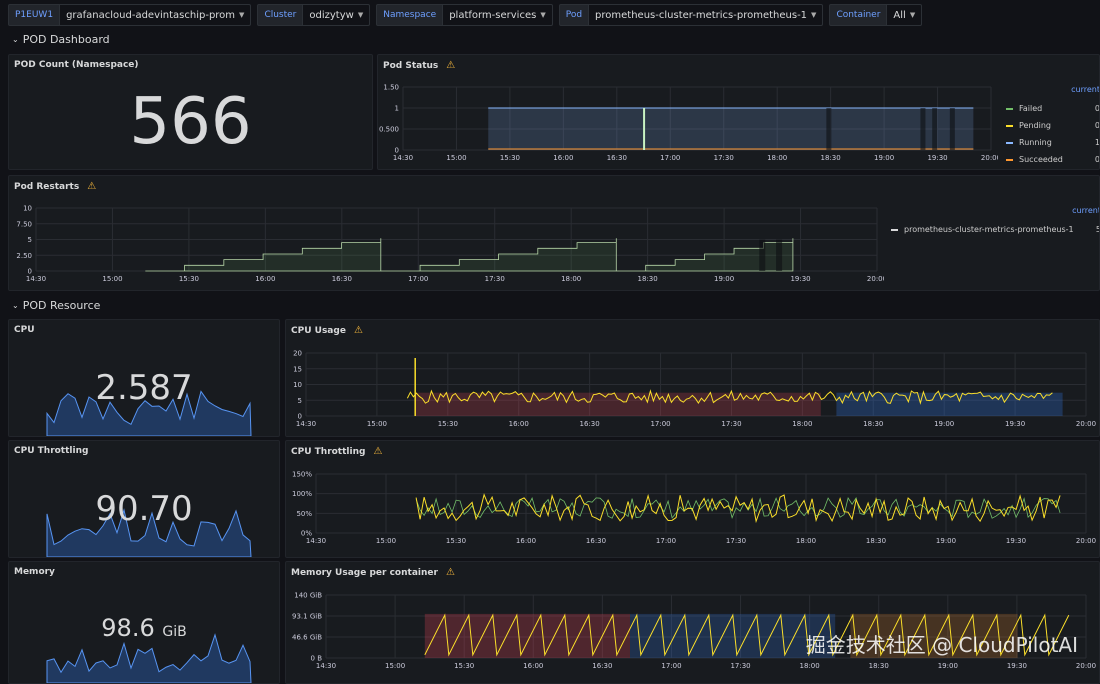 This screenshot has width=1100, height=684. Describe the element at coordinates (1052, 108) in the screenshot. I see `legend-item: Failed 0` at that location.